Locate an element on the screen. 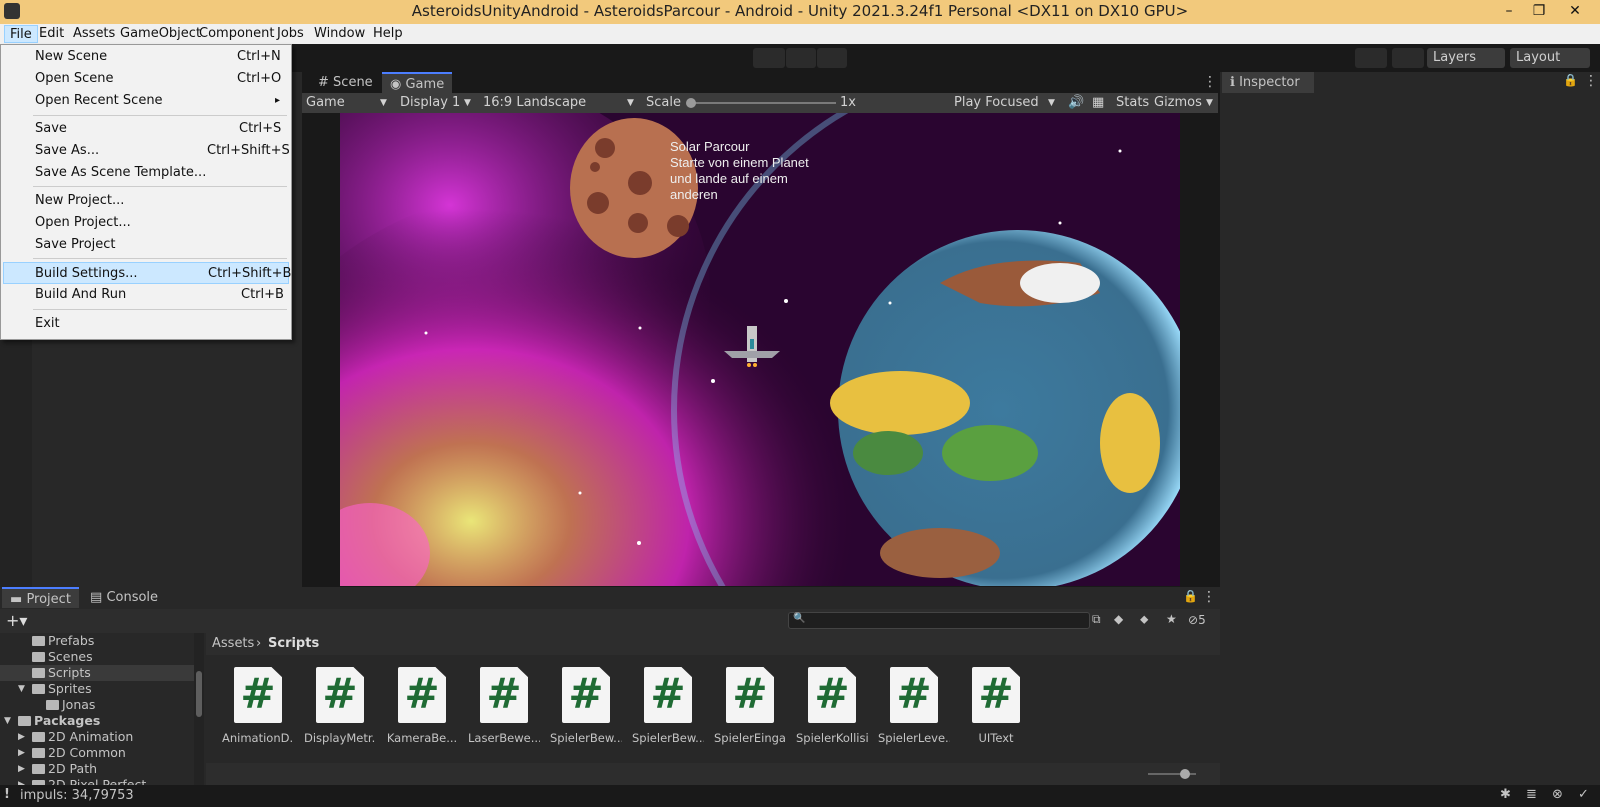  folder-open-icon is located at coordinates (38, 689).